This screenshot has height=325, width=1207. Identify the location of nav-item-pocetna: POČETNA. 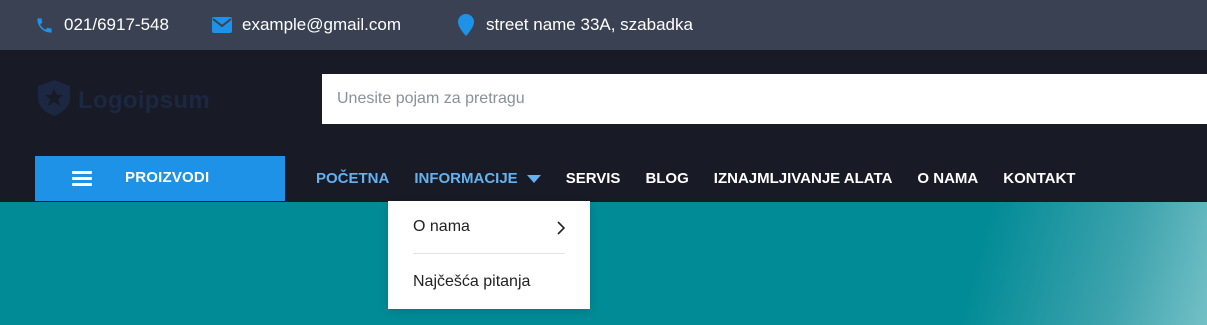
(352, 178).